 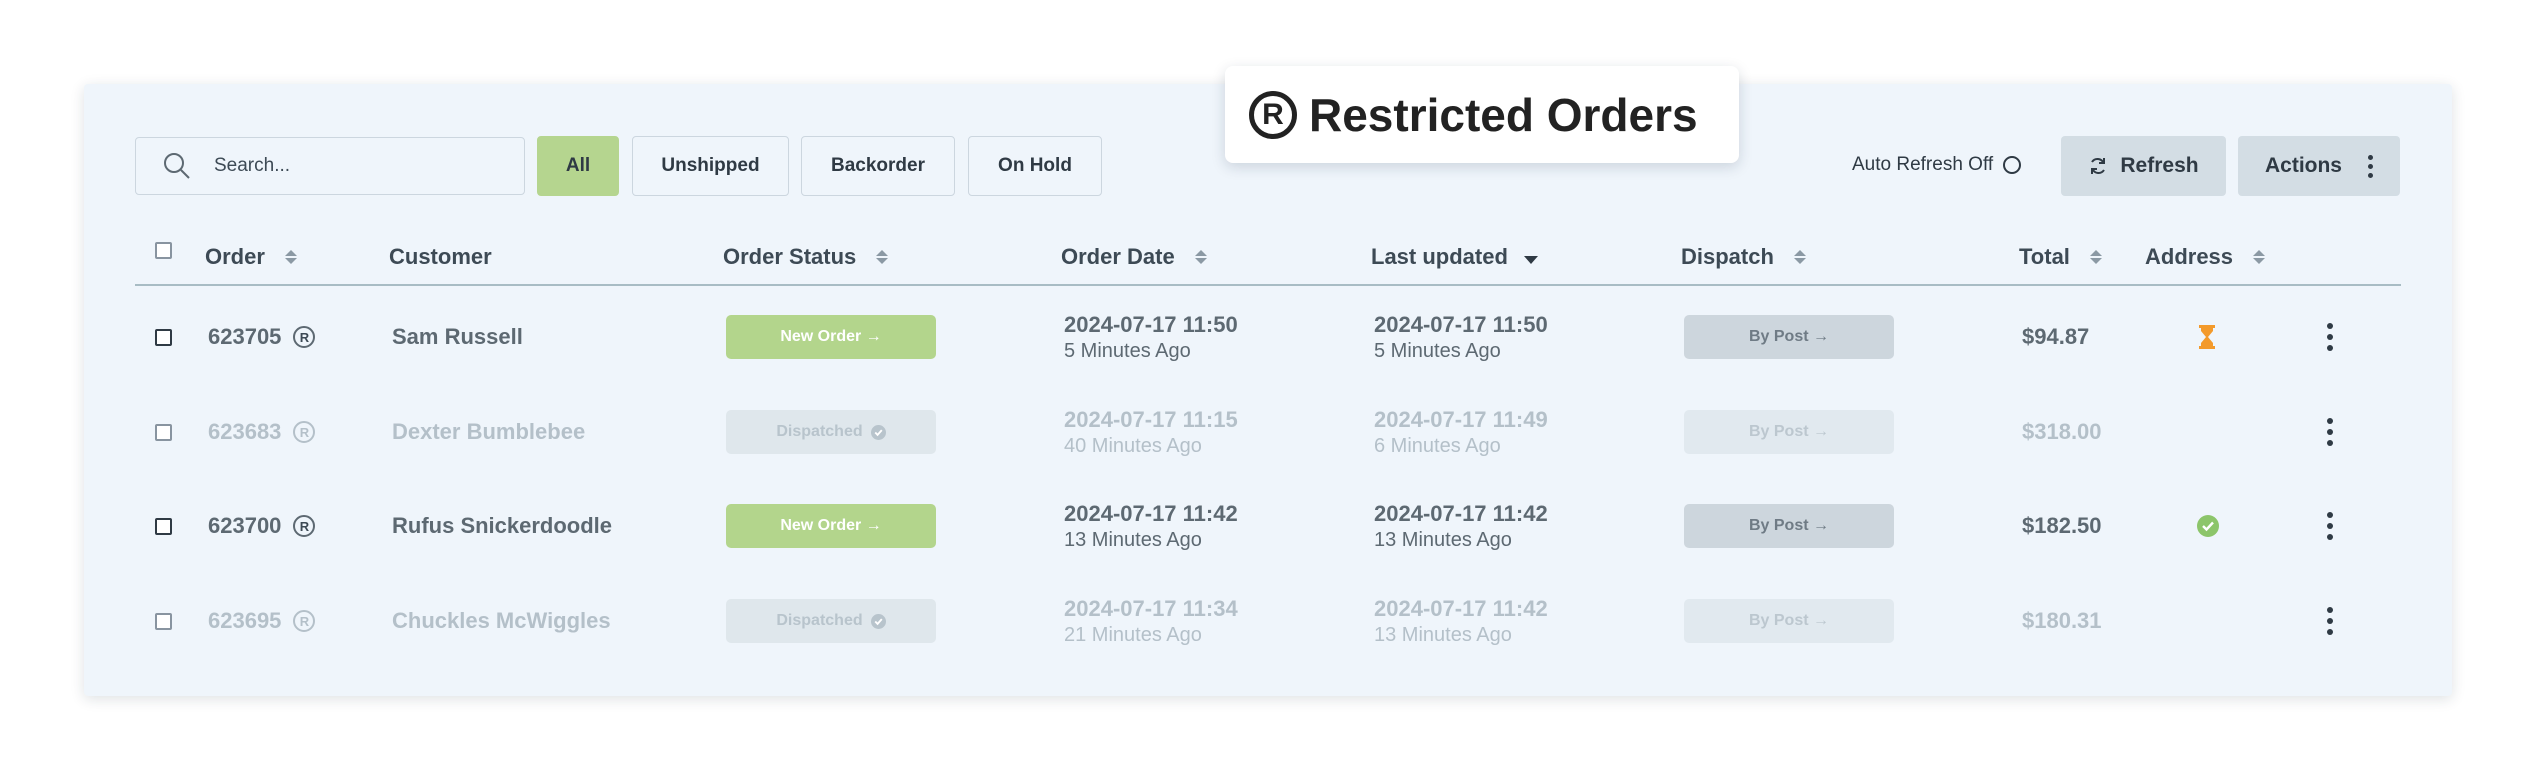 I want to click on search-box, so click(x=330, y=166).